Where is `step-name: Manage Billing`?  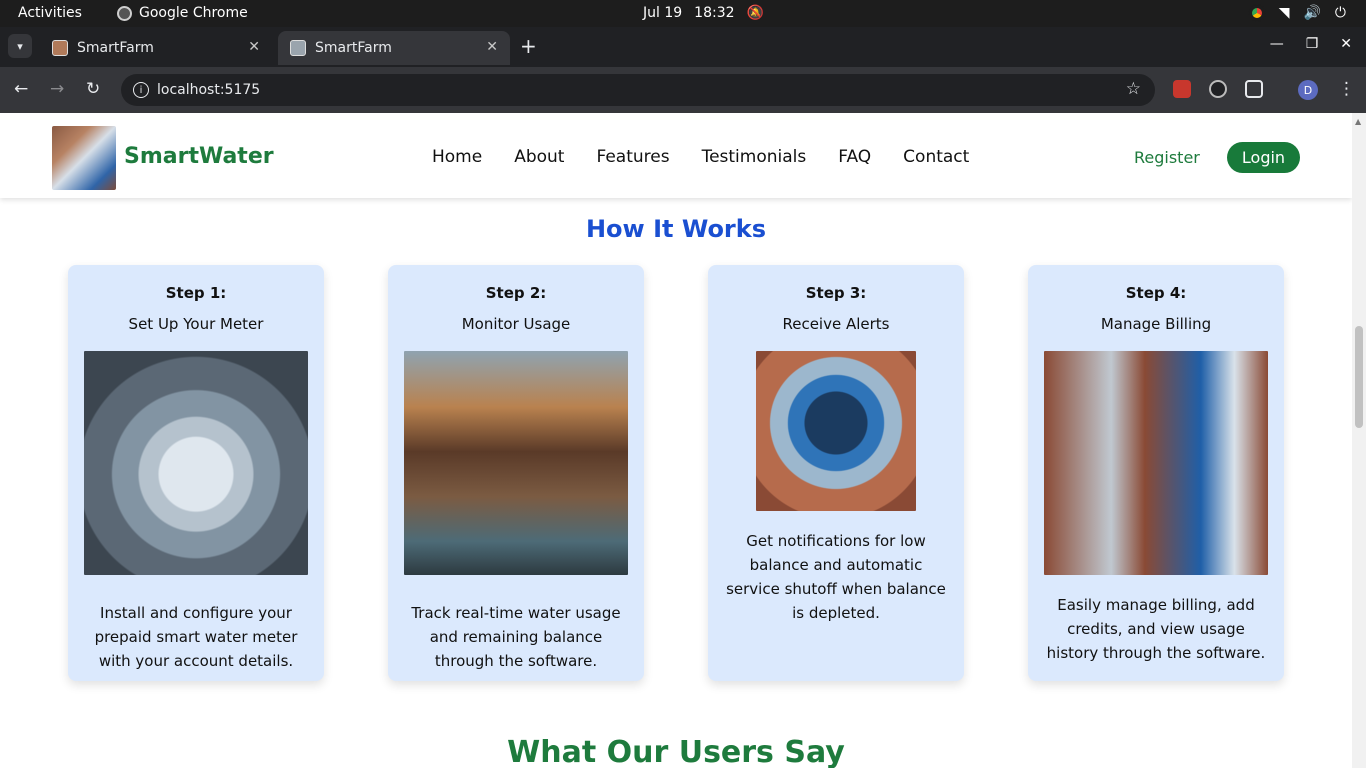
step-name: Manage Billing is located at coordinates (1156, 324).